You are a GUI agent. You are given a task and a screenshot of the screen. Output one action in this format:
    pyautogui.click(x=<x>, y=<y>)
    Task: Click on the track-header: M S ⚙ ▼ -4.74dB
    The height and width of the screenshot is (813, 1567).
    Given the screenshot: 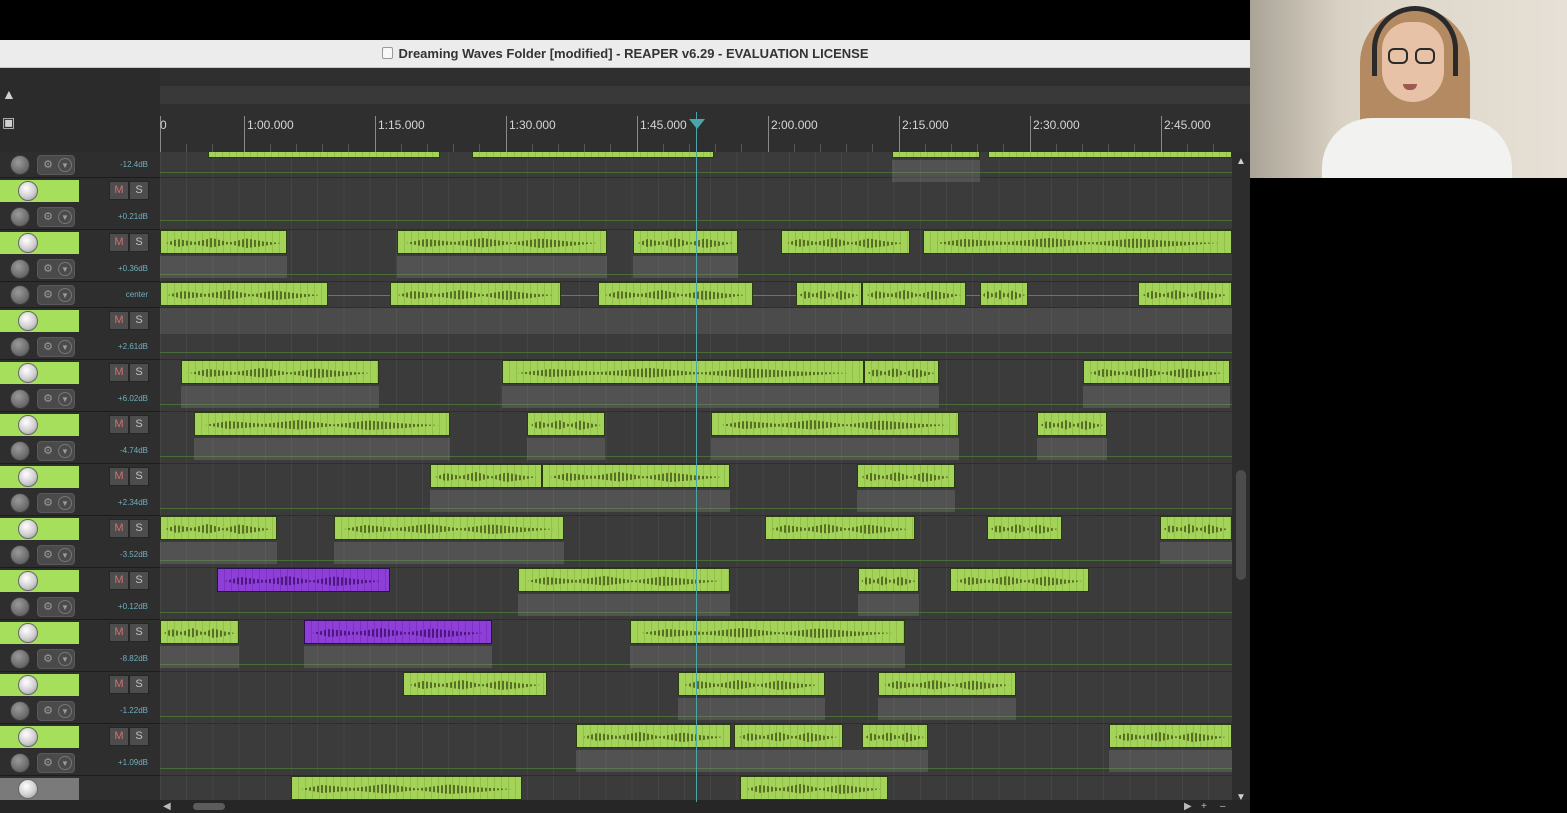 What is the action you would take?
    pyautogui.click(x=80, y=438)
    